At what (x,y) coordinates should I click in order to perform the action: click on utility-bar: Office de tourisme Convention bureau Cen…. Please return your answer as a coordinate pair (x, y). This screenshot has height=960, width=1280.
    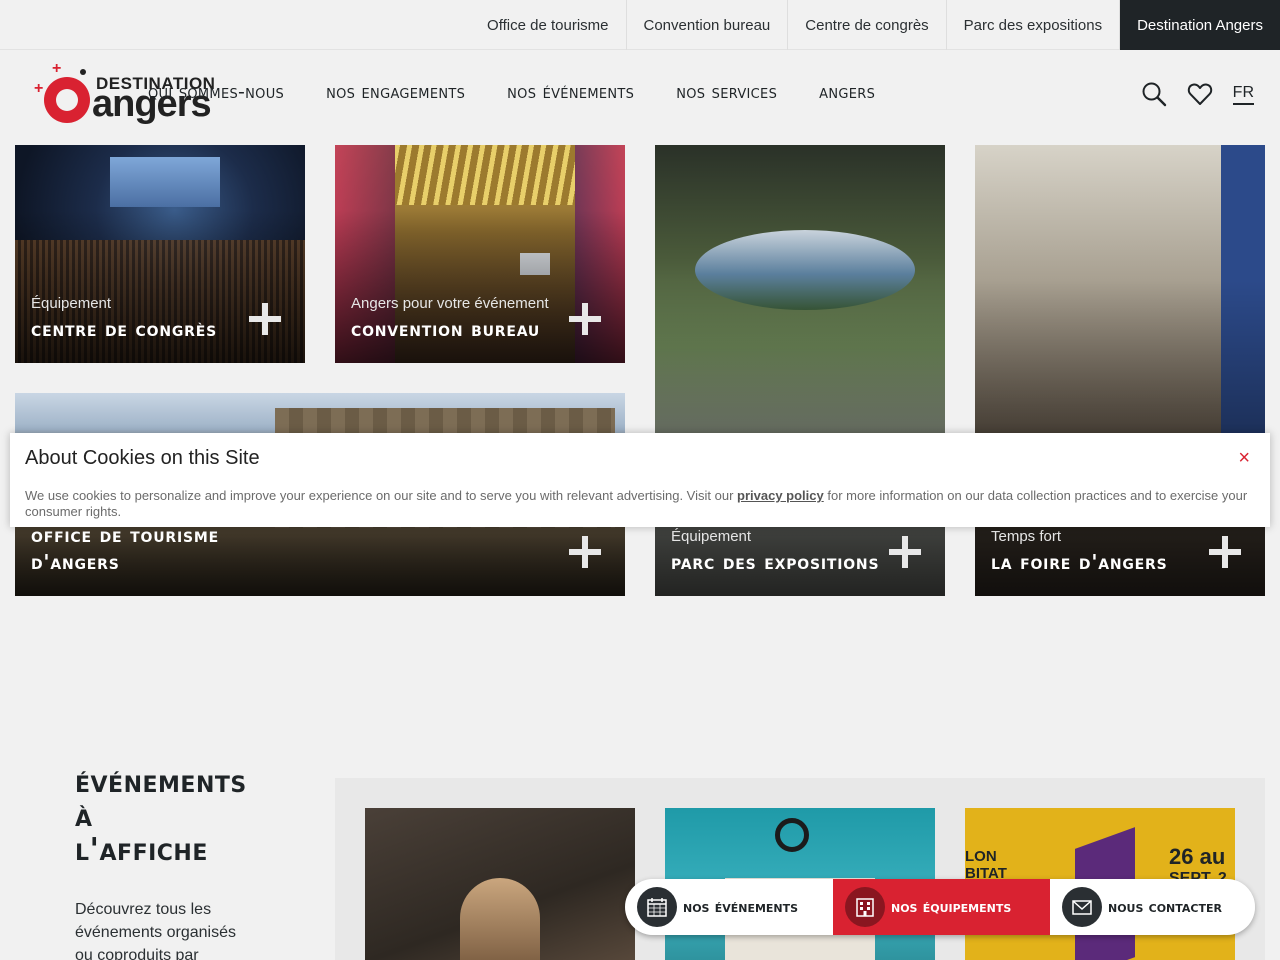
    Looking at the image, I should click on (640, 25).